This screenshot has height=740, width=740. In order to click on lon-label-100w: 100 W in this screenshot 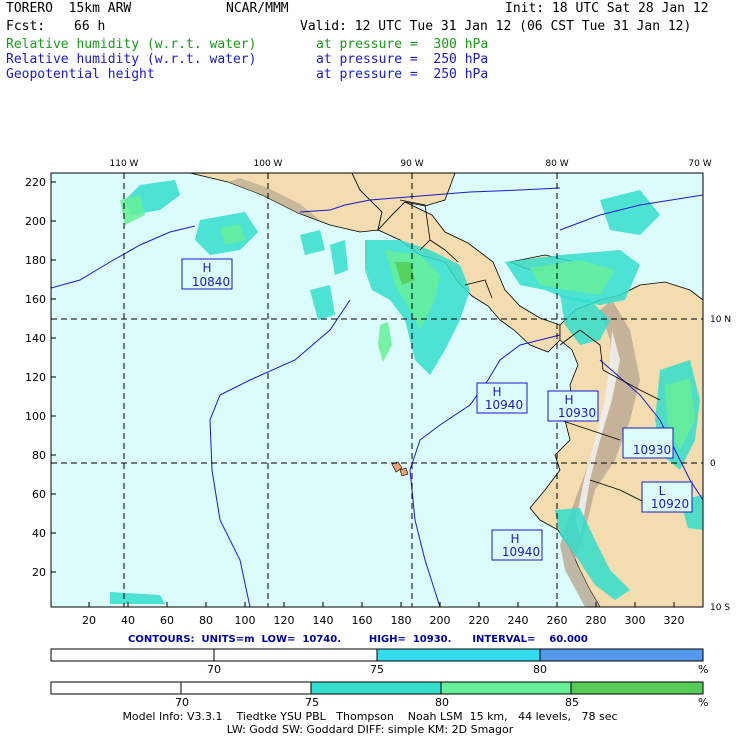, I will do `click(268, 164)`.